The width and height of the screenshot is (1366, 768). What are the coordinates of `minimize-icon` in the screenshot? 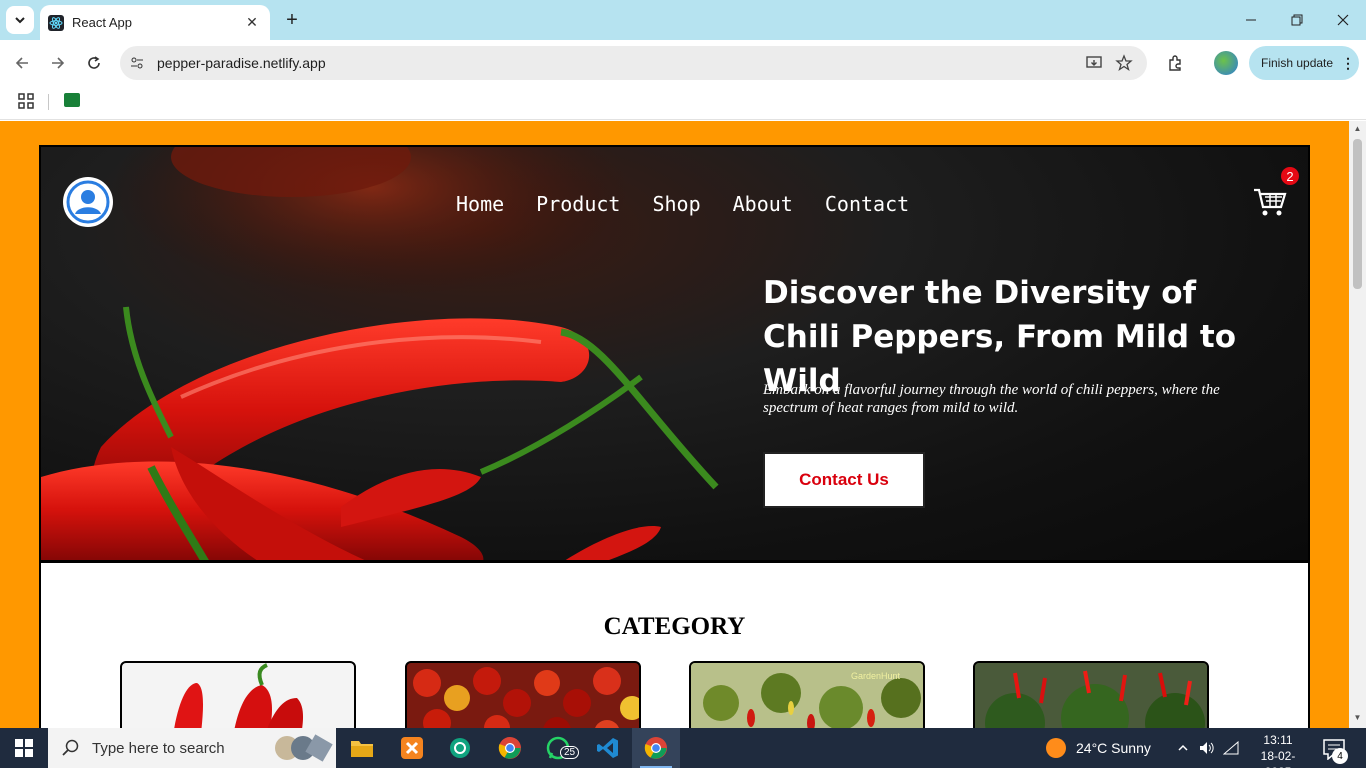 It's located at (1251, 20).